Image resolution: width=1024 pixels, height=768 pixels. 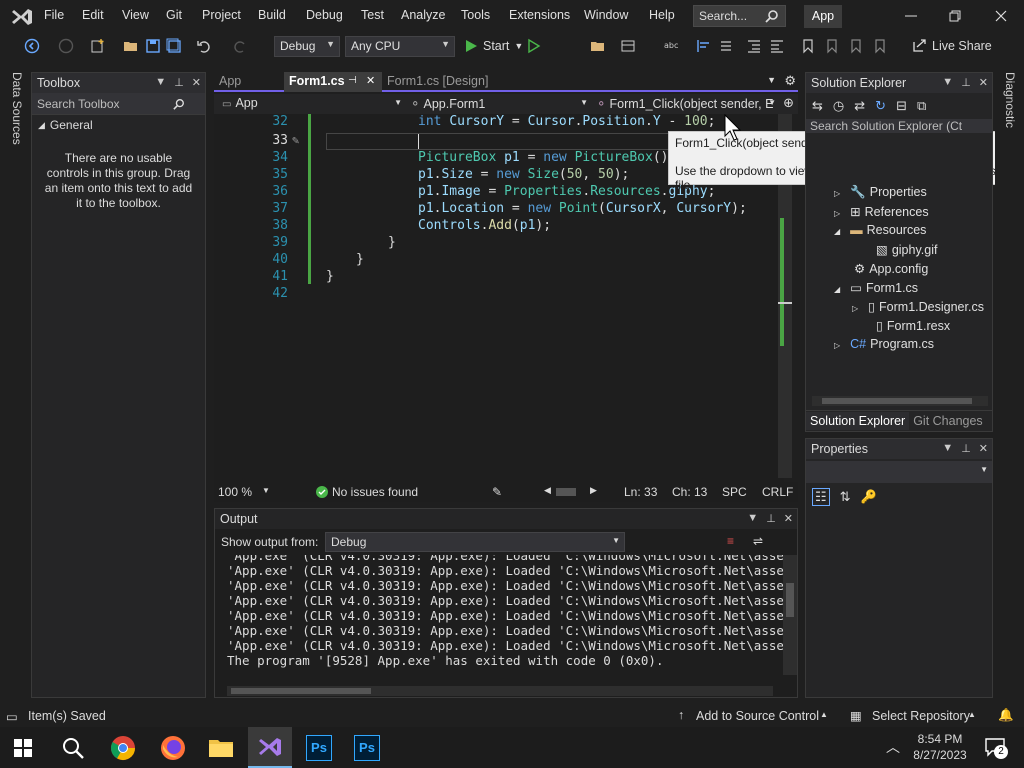 I want to click on brush-icon: ✎, so click(x=497, y=492).